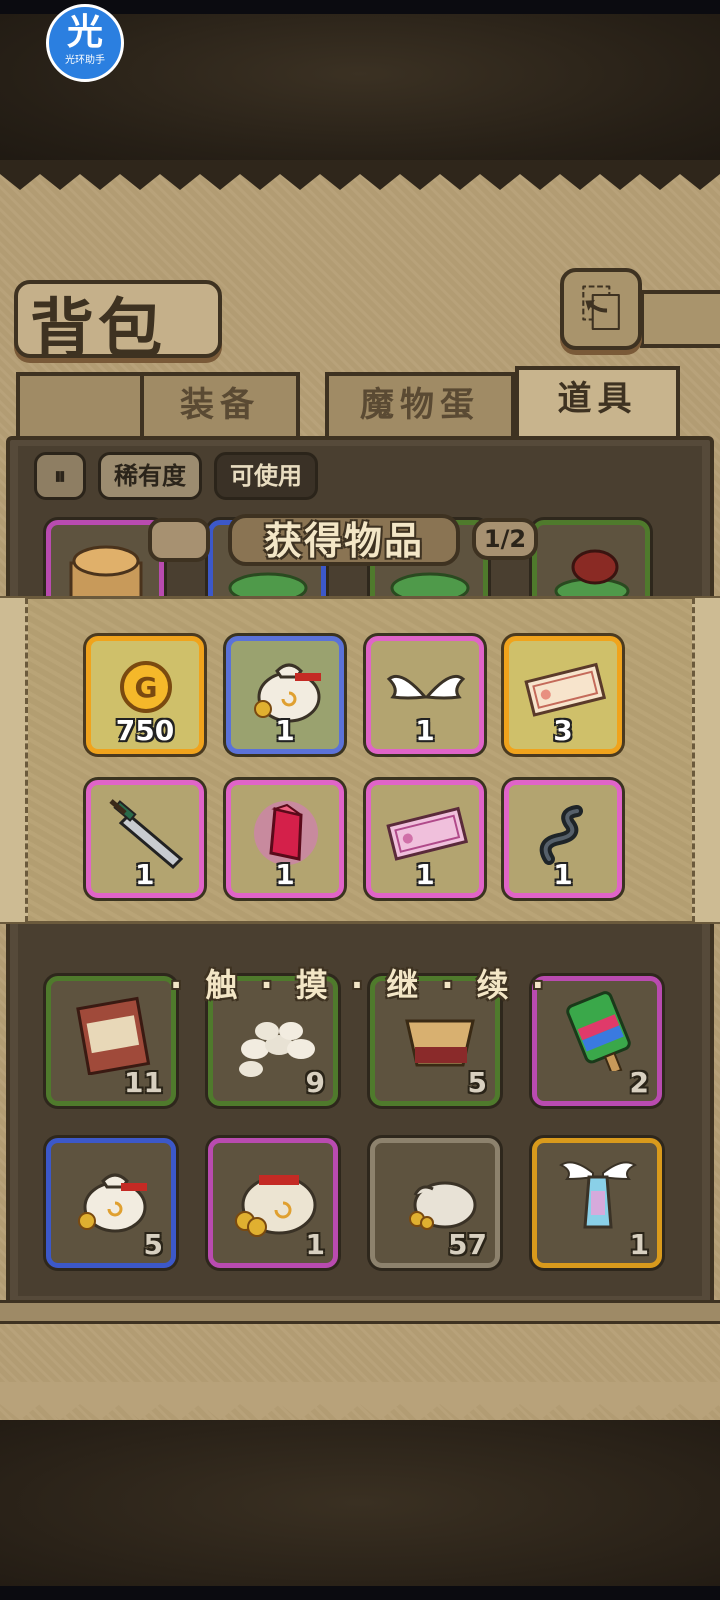 Image resolution: width=720 pixels, height=1600 pixels. Describe the element at coordinates (315, 1082) in the screenshot. I see `item-quantity: 9` at that location.